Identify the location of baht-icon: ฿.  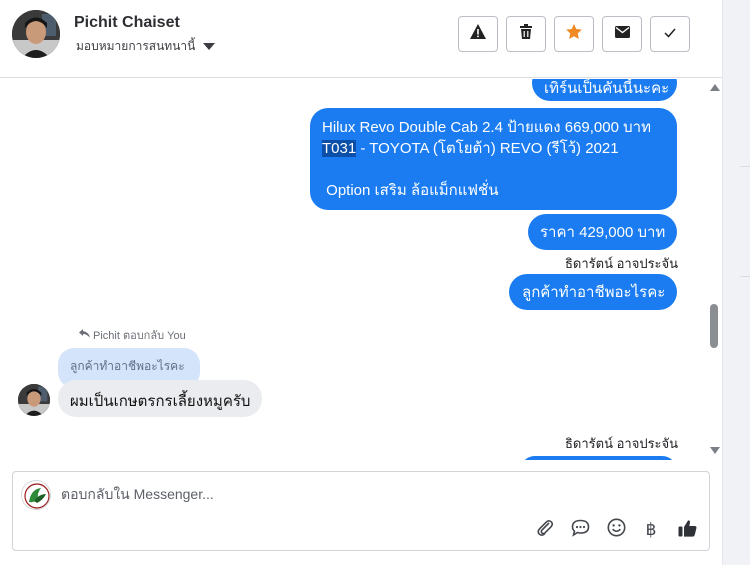
(651, 529).